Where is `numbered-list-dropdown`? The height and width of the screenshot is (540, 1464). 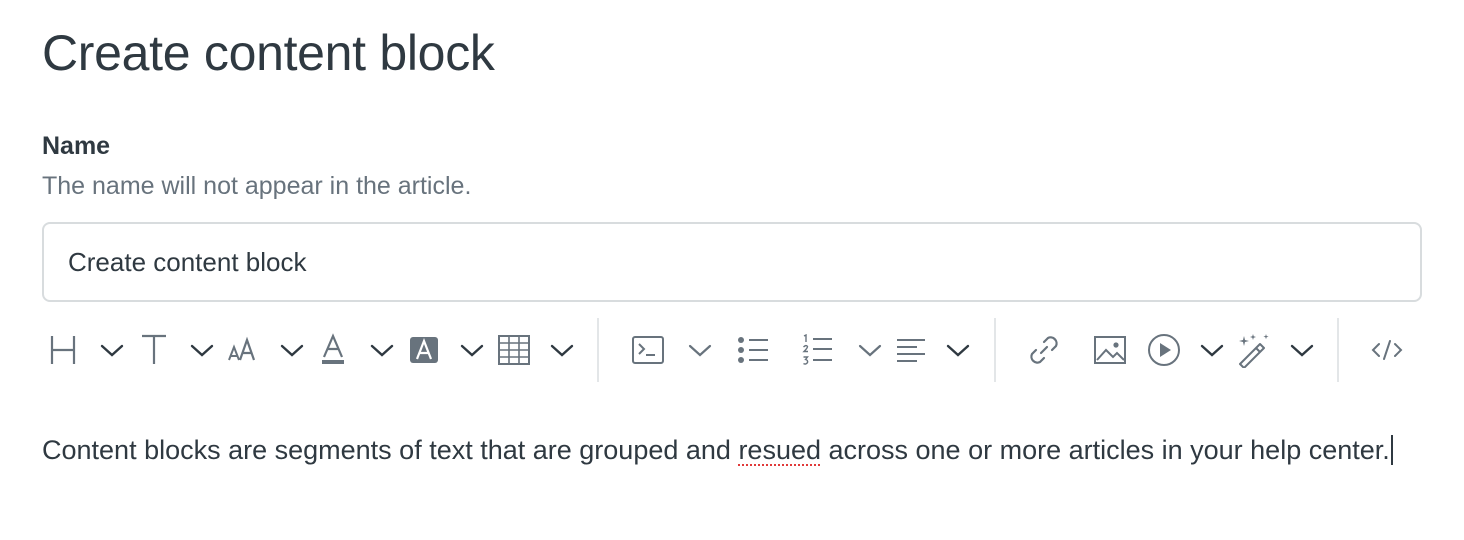 numbered-list-dropdown is located at coordinates (870, 350).